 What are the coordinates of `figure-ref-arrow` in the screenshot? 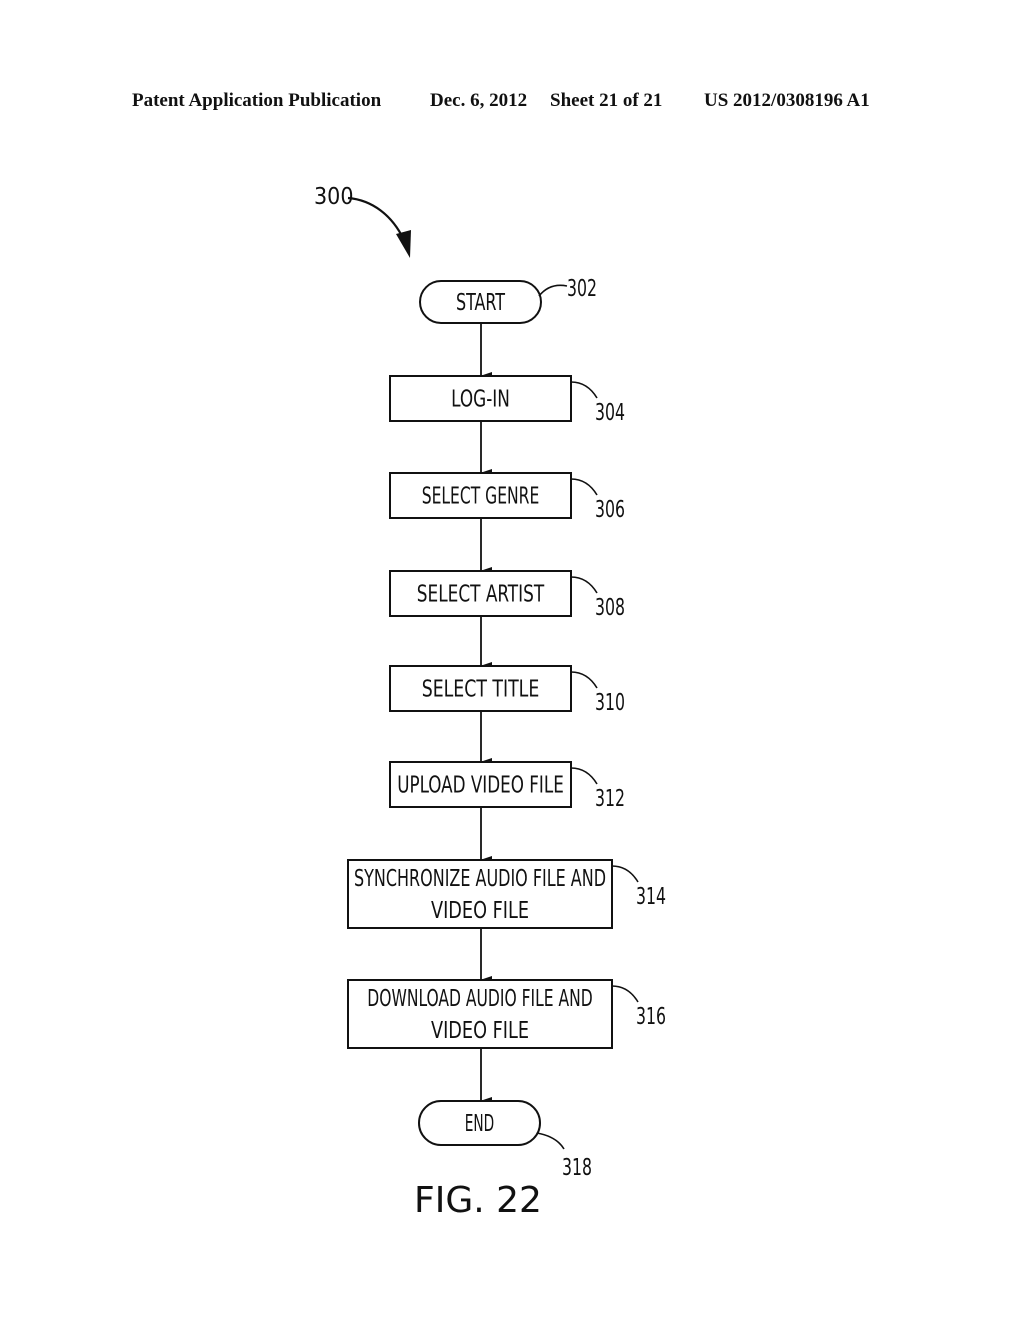 It's located at (376, 218).